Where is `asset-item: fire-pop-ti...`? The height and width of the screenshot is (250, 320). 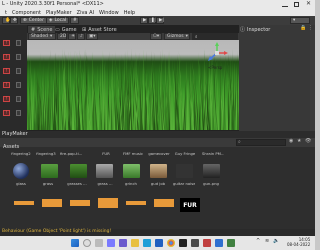 asset-item: fire-pop-ti... is located at coordinates (71, 154).